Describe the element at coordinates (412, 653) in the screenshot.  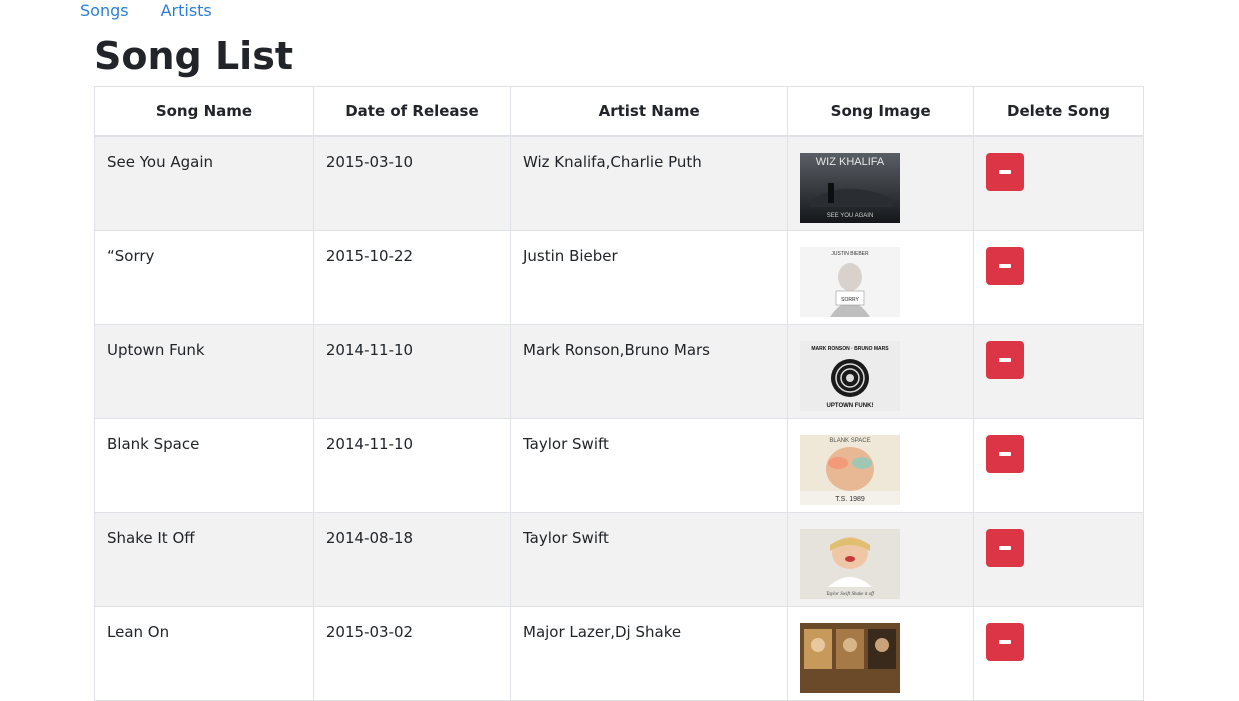
I see `release-date-cell: 2015-03-02` at that location.